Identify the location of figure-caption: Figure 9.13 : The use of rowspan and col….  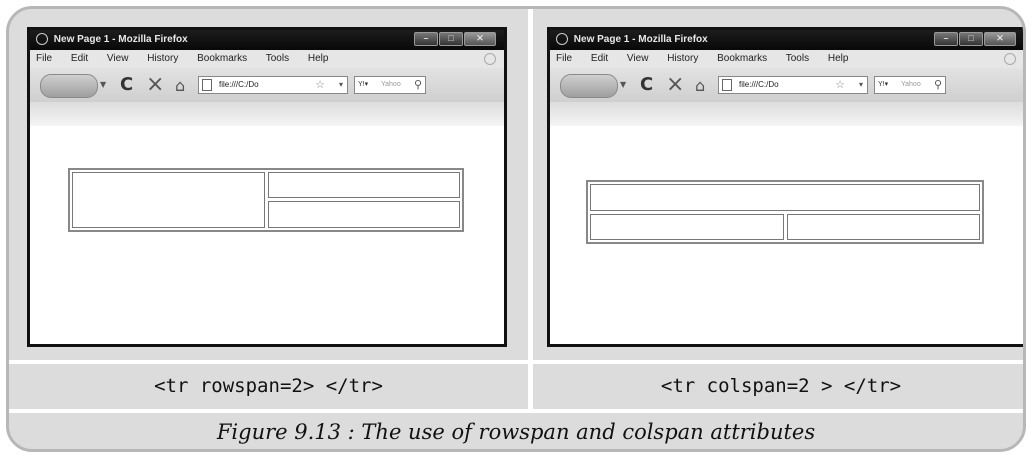
(516, 432).